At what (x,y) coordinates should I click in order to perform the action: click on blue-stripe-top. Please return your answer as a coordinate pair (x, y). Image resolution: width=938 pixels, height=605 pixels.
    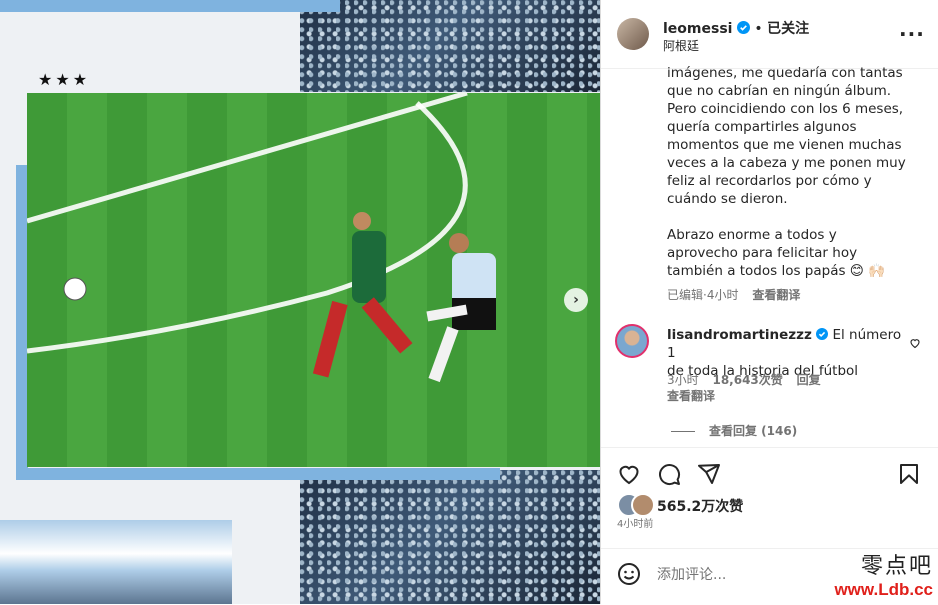
    Looking at the image, I should click on (170, 6).